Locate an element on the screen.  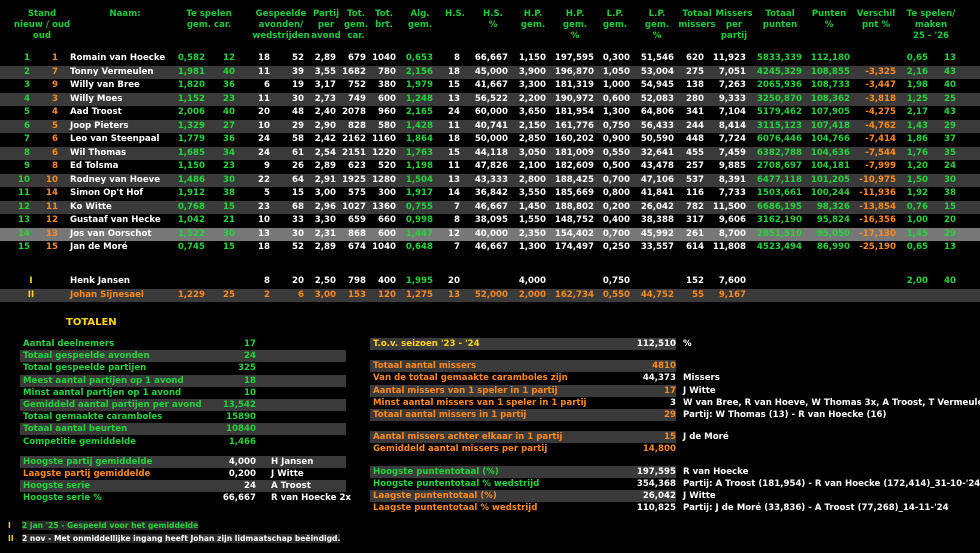
cell-tsg: 1,86 is located at coordinates (917, 139).